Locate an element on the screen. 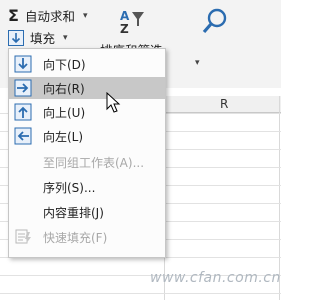 The image size is (320, 300). menu-item-label: 向下(D) is located at coordinates (64, 65).